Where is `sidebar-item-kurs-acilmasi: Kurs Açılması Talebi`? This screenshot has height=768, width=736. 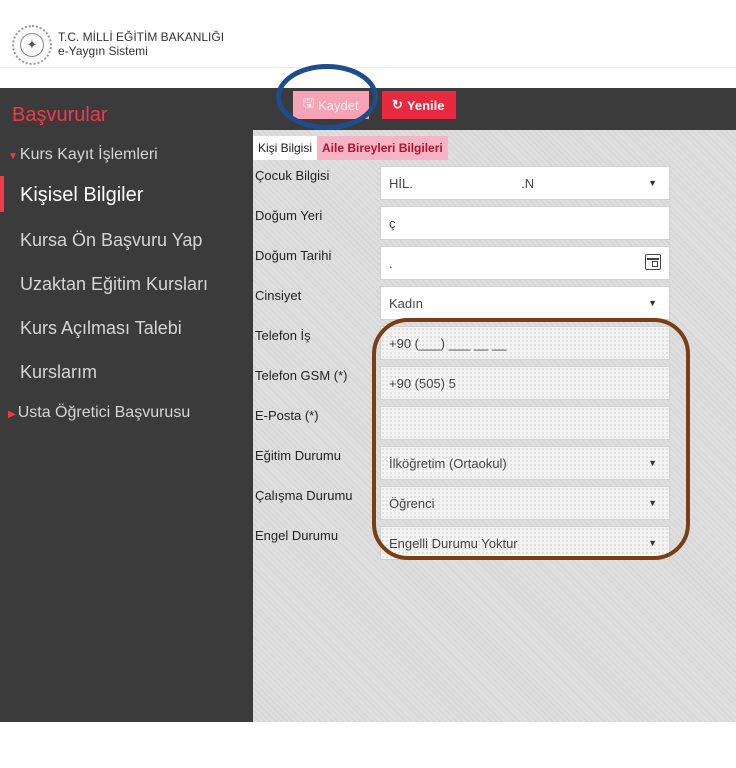 sidebar-item-kurs-acilmasi: Kurs Açılması Talebi is located at coordinates (101, 328).